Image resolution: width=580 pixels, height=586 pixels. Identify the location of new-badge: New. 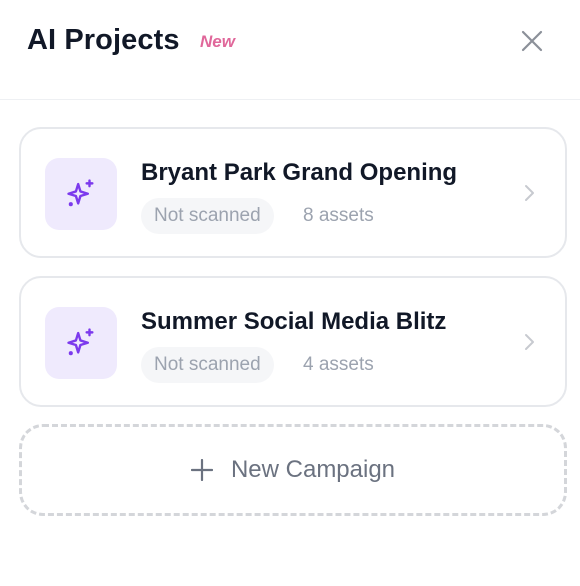
(217, 41).